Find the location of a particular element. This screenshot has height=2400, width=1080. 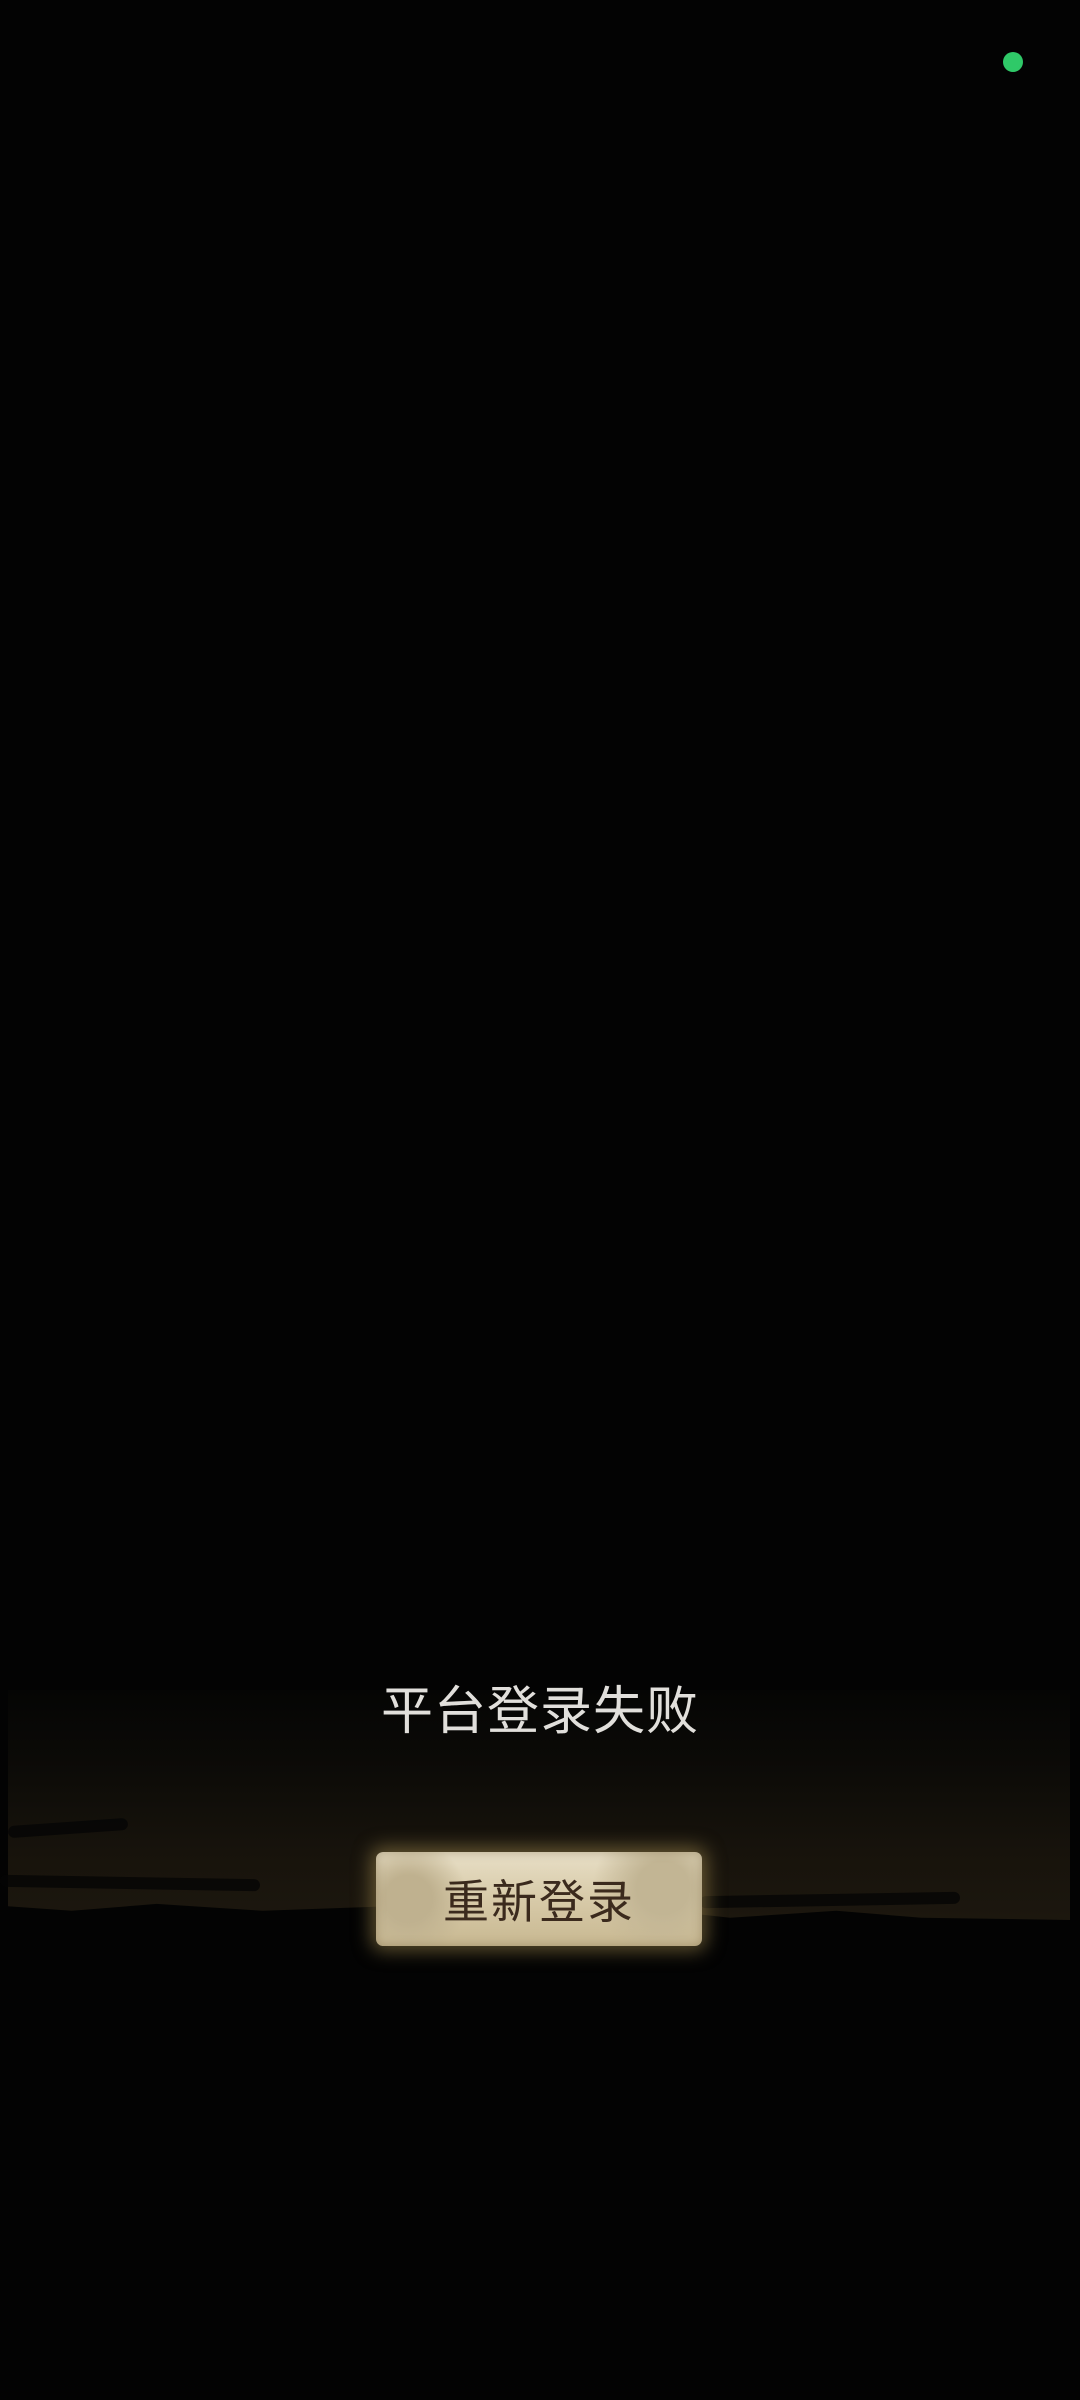

relogin-button: 重新登录 is located at coordinates (539, 1899).